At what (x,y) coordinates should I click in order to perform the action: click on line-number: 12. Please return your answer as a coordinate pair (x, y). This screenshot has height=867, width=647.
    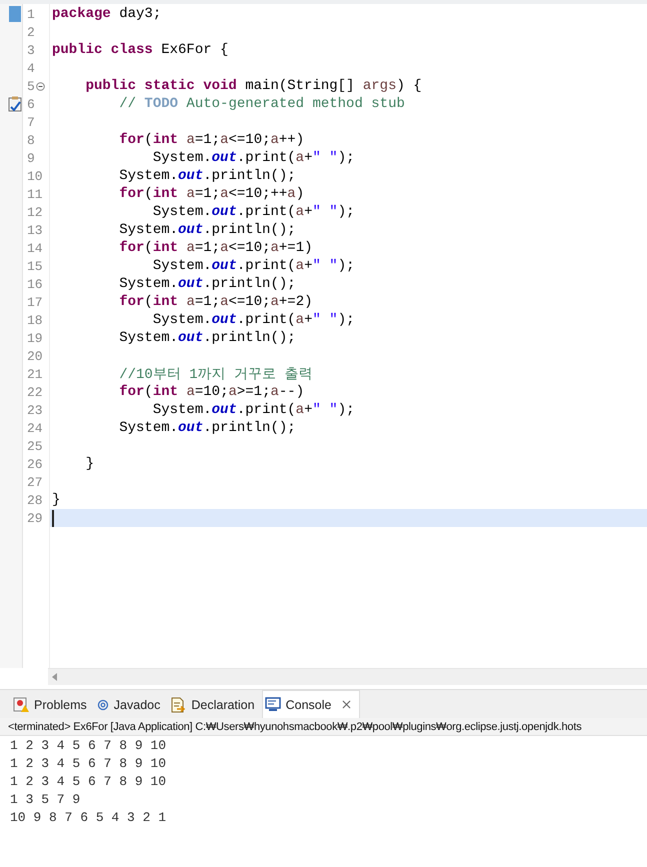
    Looking at the image, I should click on (34, 212).